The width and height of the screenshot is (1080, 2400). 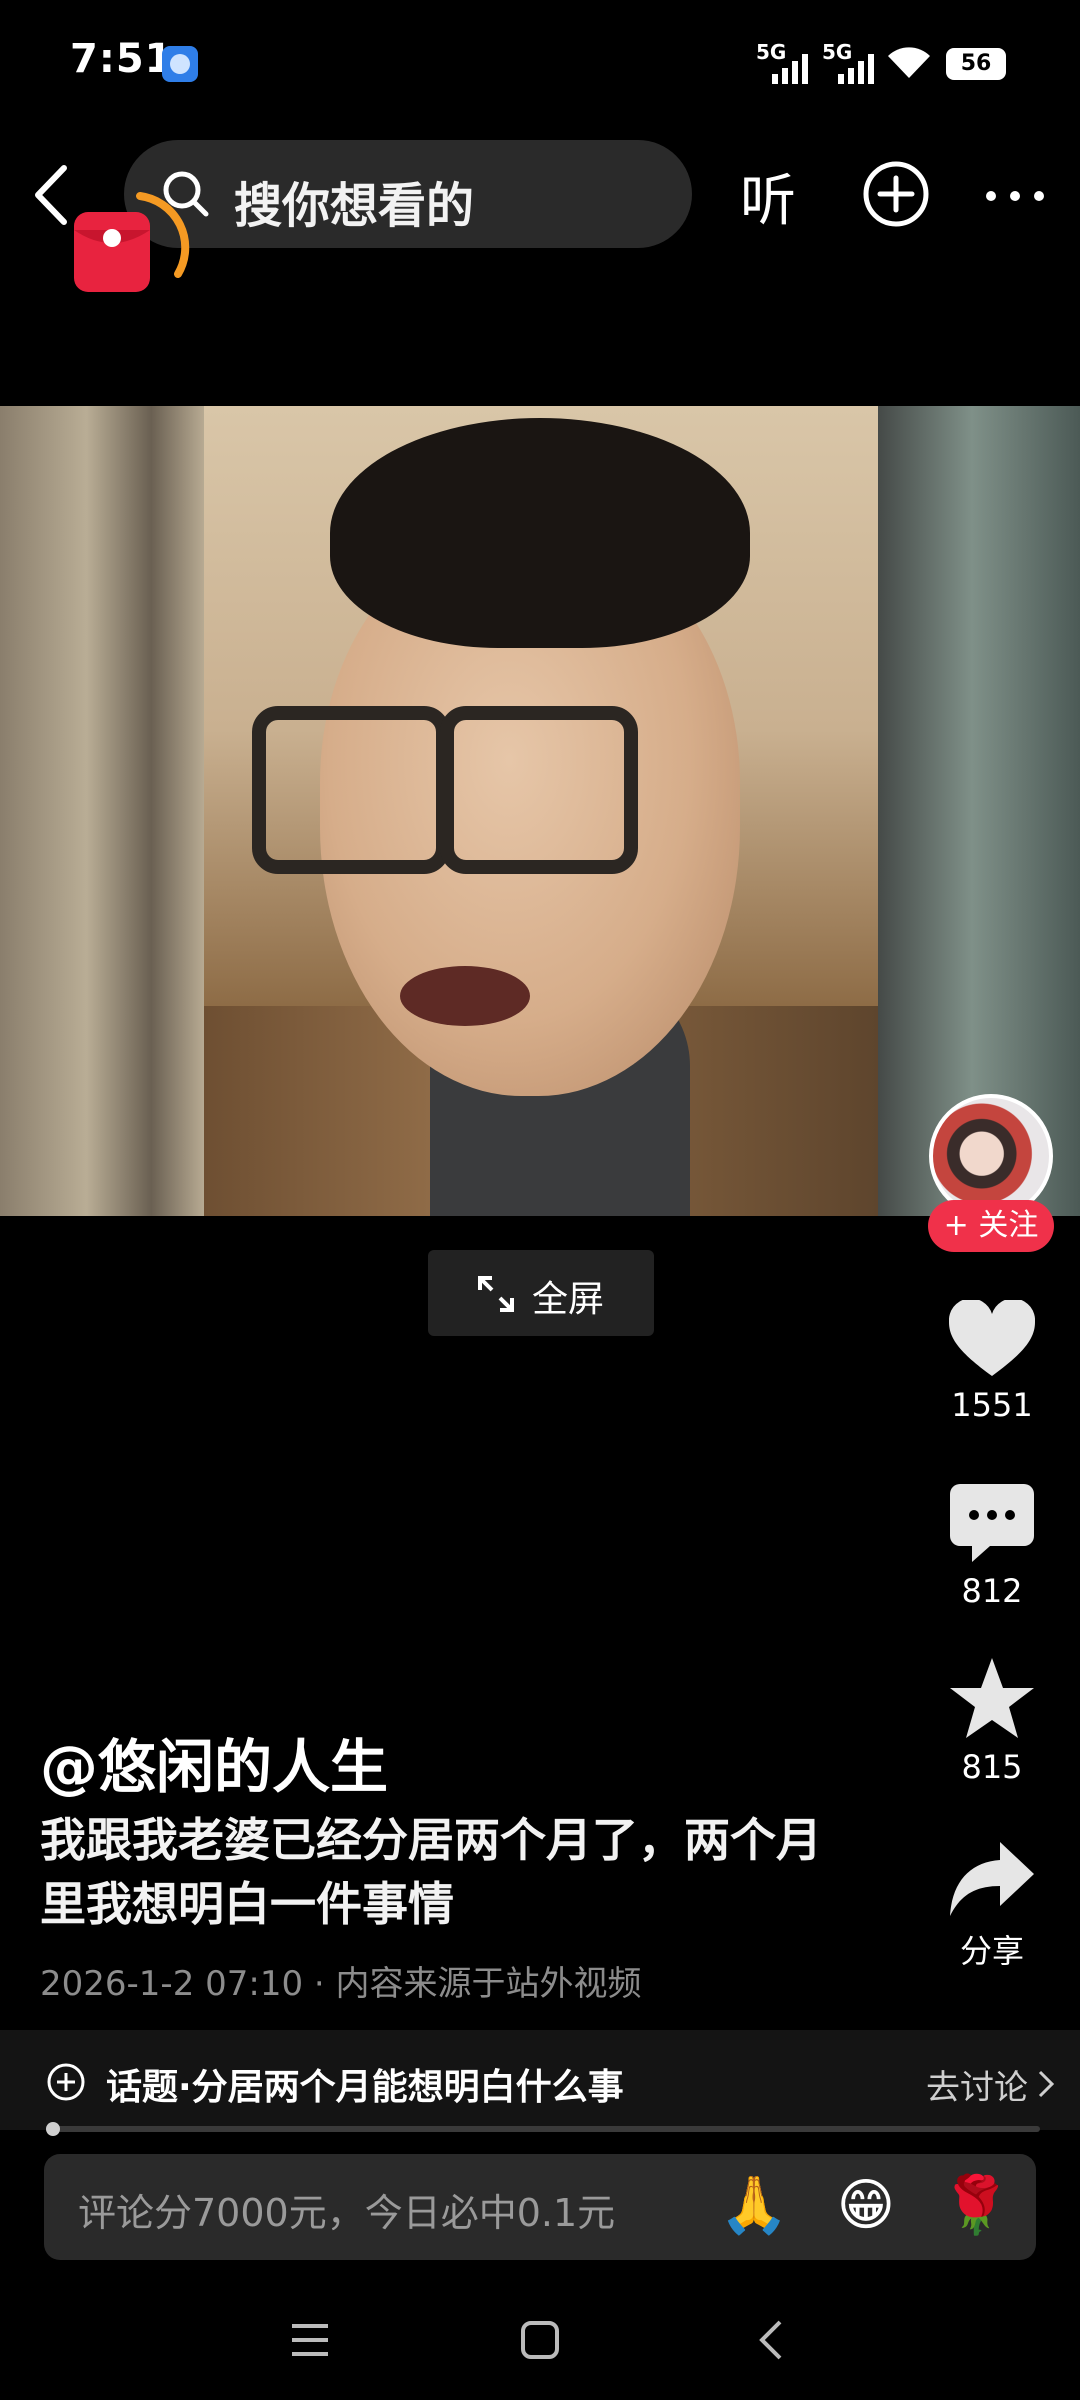 I want to click on emoji-rose-button: 🌹, so click(x=976, y=2206).